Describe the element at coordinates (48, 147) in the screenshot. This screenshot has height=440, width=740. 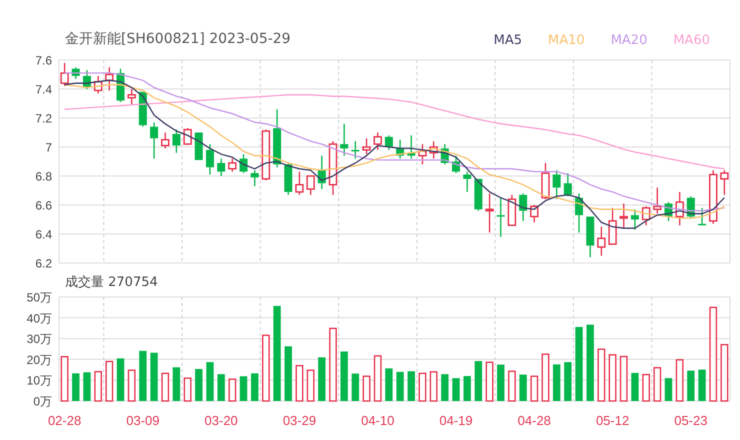
I see `axis-label: 7` at that location.